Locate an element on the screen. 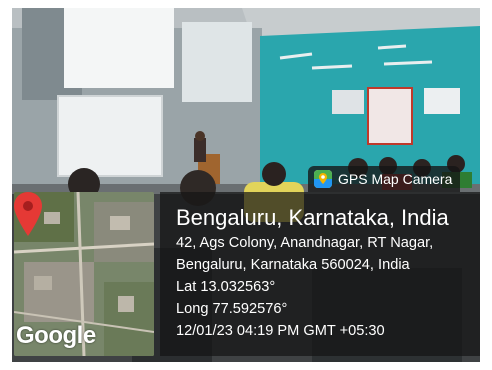 This screenshot has height=370, width=492. datetime-text: 12/01/23 04:19 PM GMT +05:30 is located at coordinates (280, 331).